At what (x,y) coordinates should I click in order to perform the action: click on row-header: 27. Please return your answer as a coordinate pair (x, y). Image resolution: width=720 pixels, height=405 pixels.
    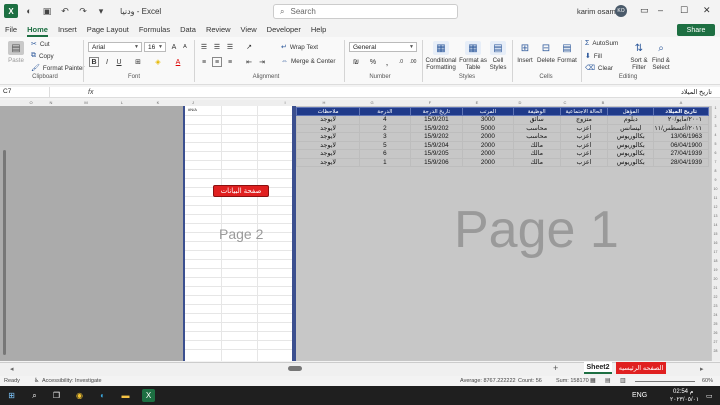
    Looking at the image, I should click on (715, 342).